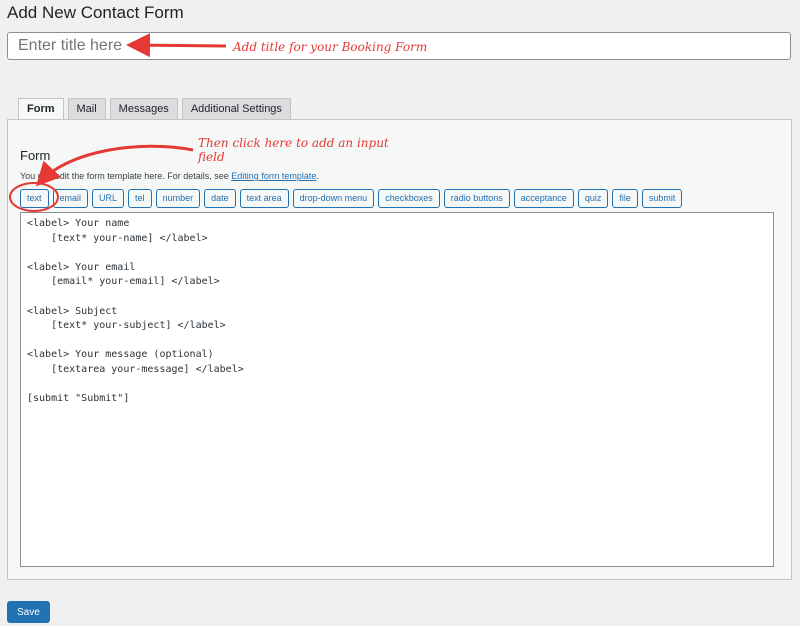  I want to click on page-title: Add New Contact Form, so click(95, 12).